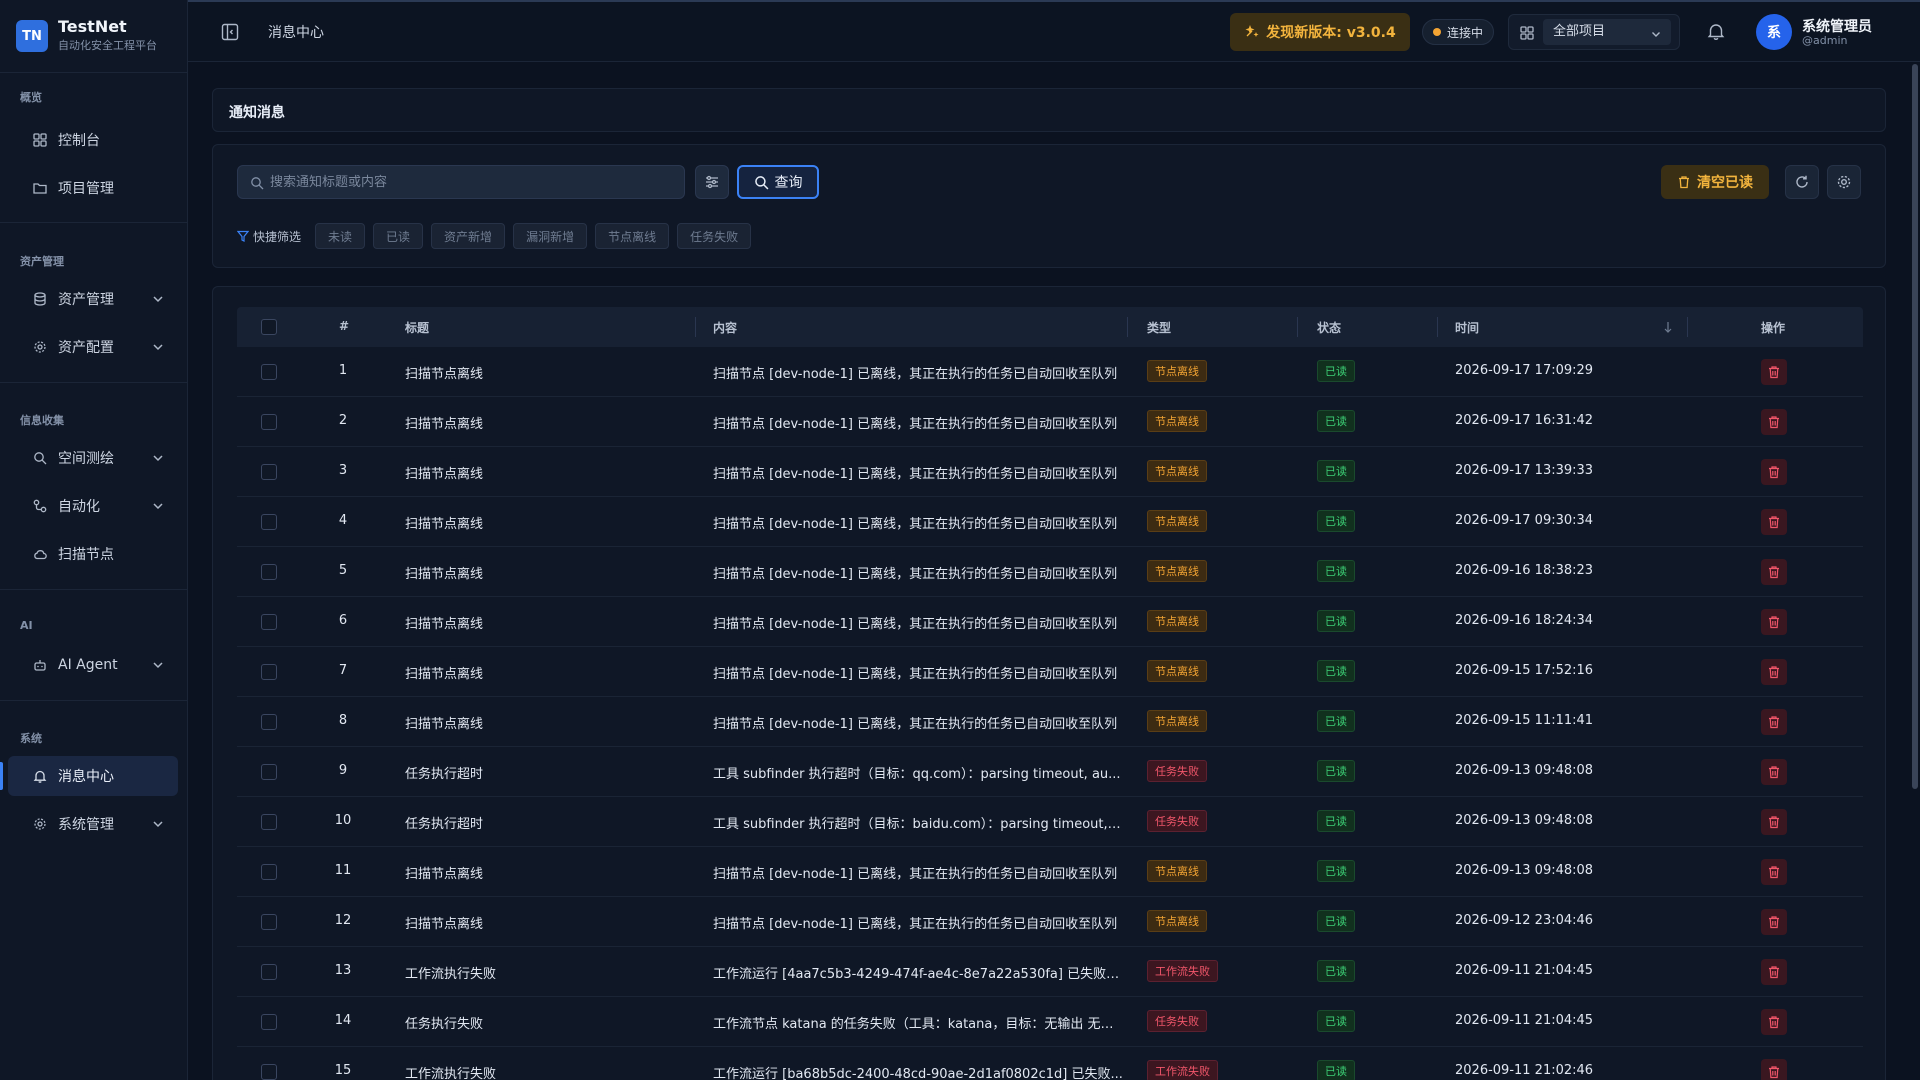 The height and width of the screenshot is (1080, 1920). I want to click on sidebar-item-asset-management: 资产管理, so click(93, 299).